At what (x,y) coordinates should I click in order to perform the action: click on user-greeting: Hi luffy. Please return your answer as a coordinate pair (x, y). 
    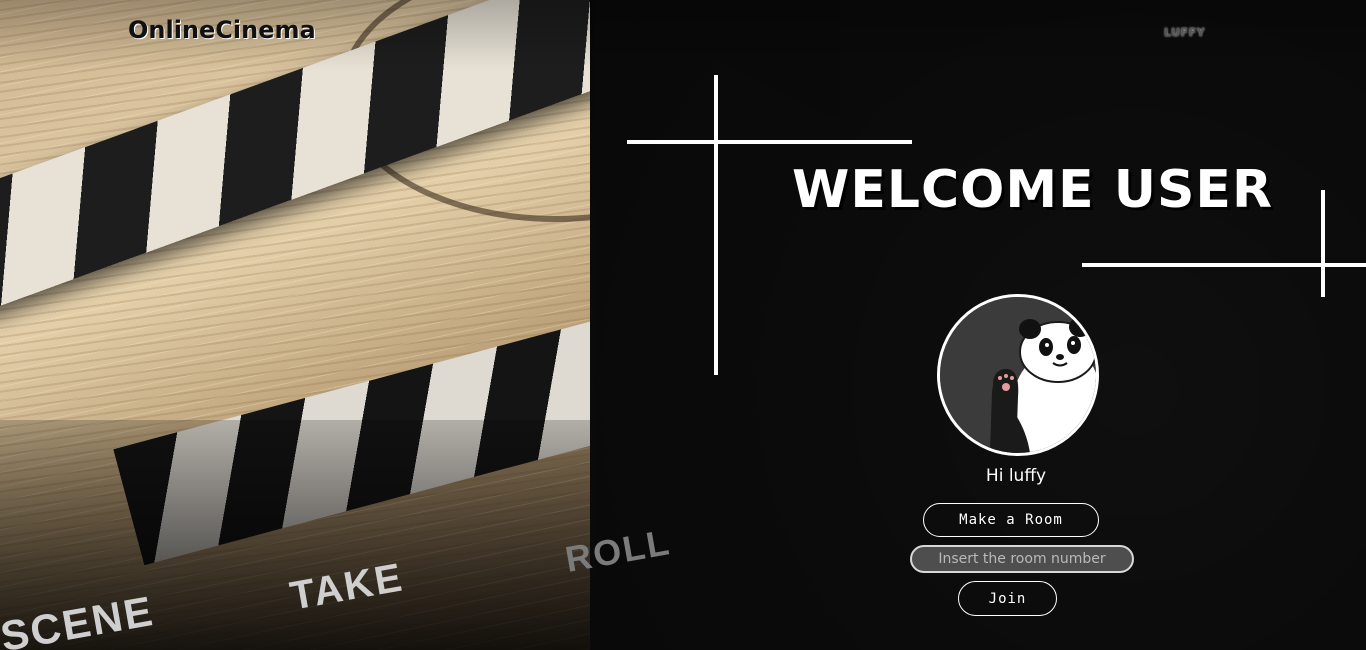
    Looking at the image, I should click on (1016, 476).